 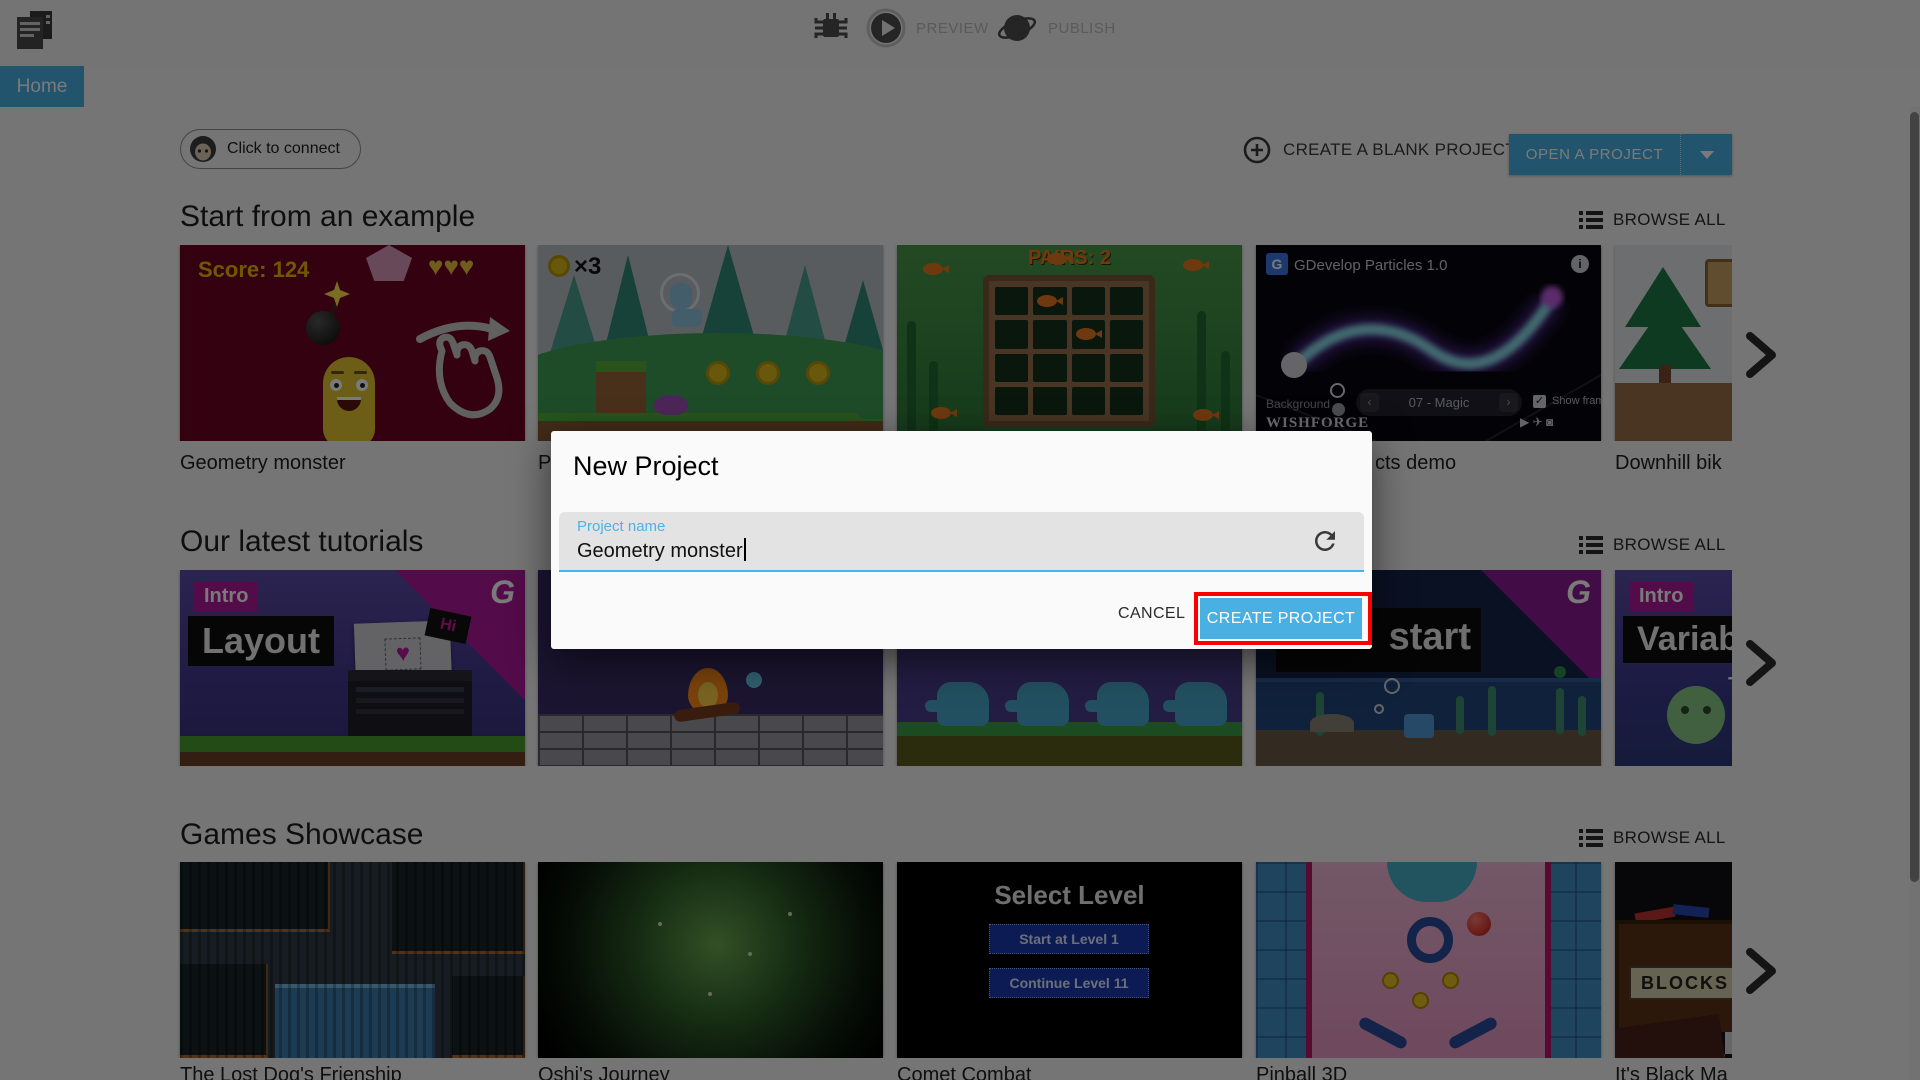 What do you see at coordinates (961, 542) in the screenshot?
I see `project-name-field: Project name Geometry monster` at bounding box center [961, 542].